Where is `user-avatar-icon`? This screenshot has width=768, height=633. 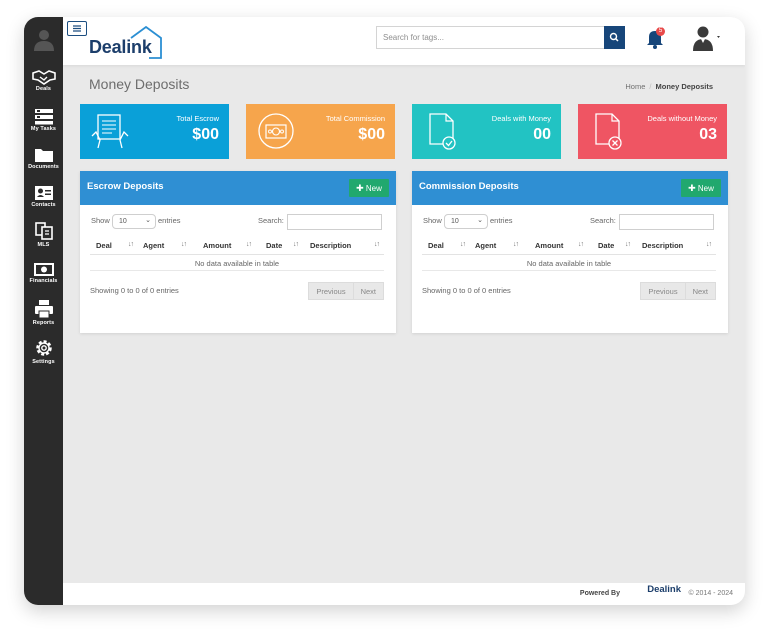
user-avatar-icon is located at coordinates (44, 39).